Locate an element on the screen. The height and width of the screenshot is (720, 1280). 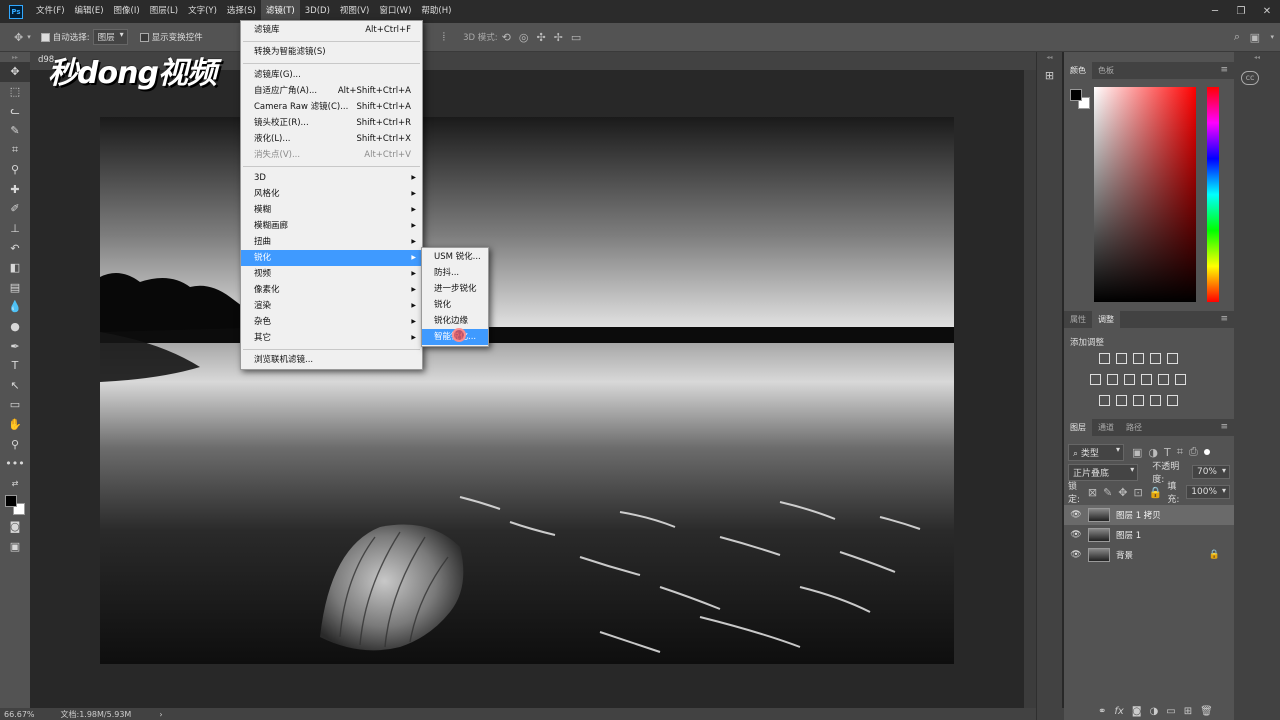
trash-icon: 🗑 is located at coordinates (1206, 711).